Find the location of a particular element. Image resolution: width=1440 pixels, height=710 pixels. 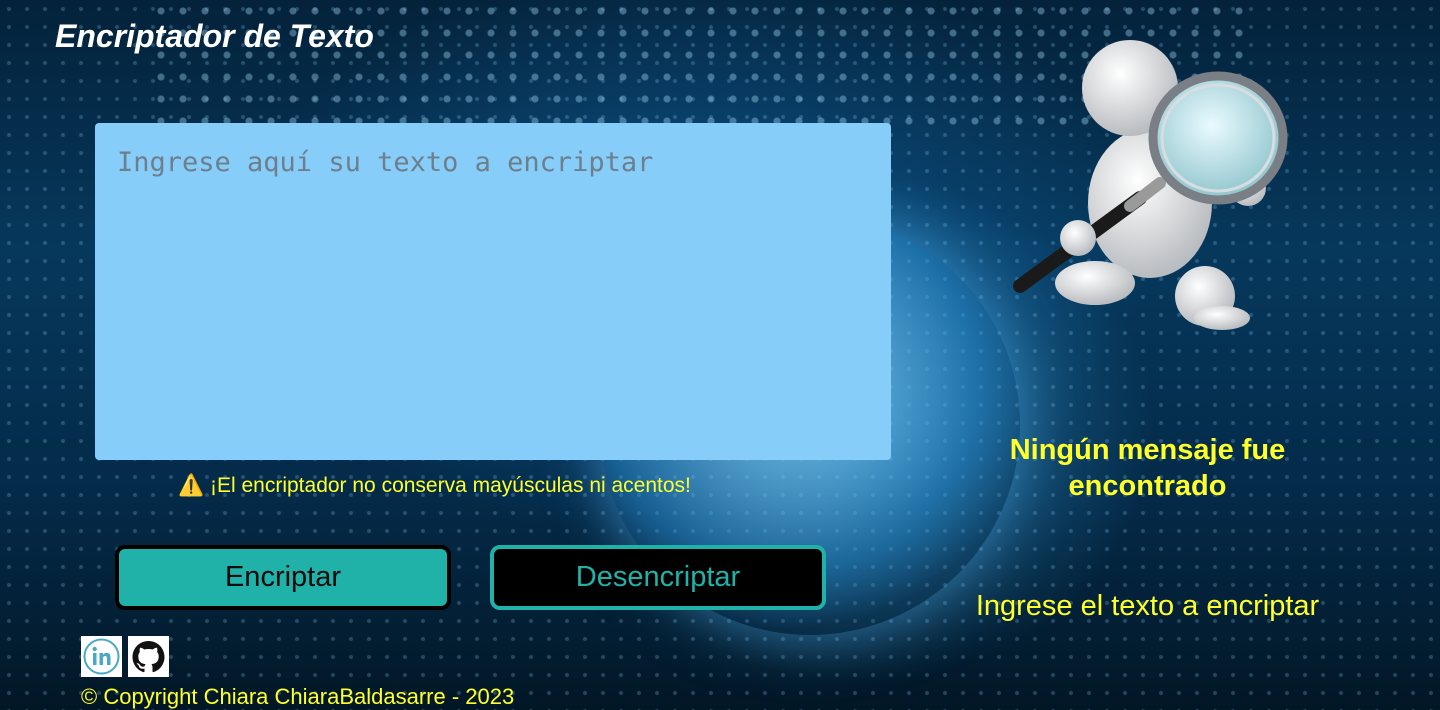

decrypt-button: Desencriptar is located at coordinates (658, 577).